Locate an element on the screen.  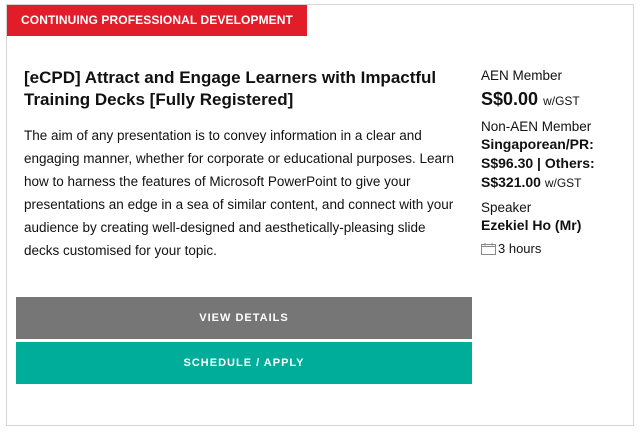
duration-info: 3 hours is located at coordinates (556, 249).